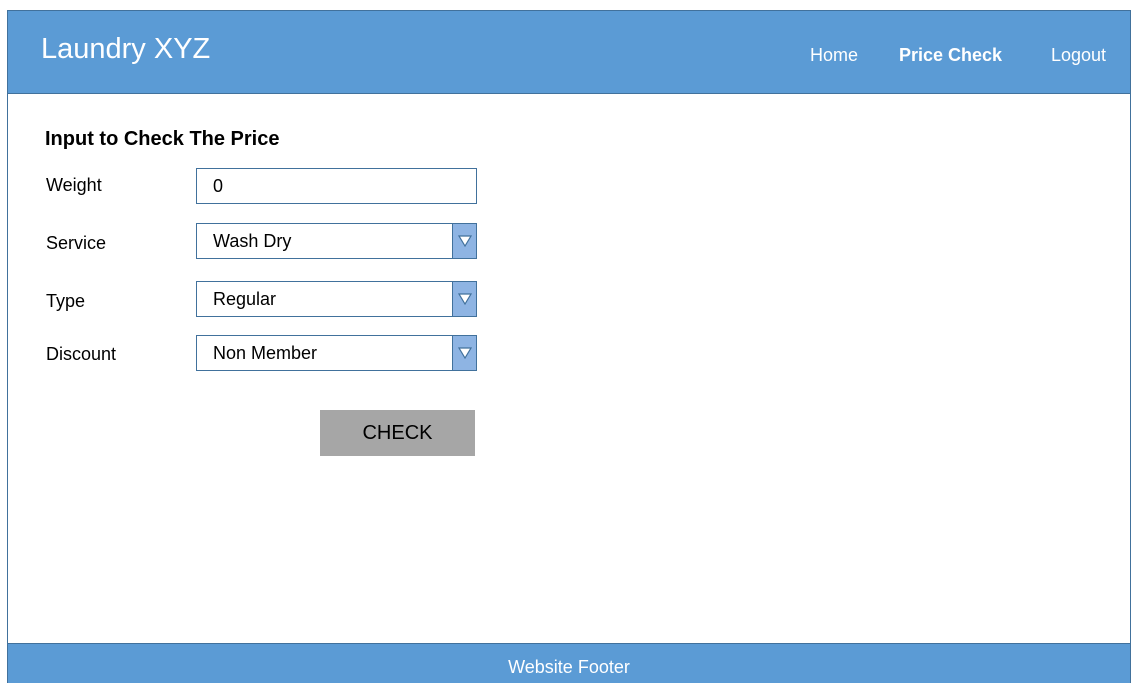 This screenshot has width=1132, height=690. I want to click on discount-label: Discount, so click(81, 354).